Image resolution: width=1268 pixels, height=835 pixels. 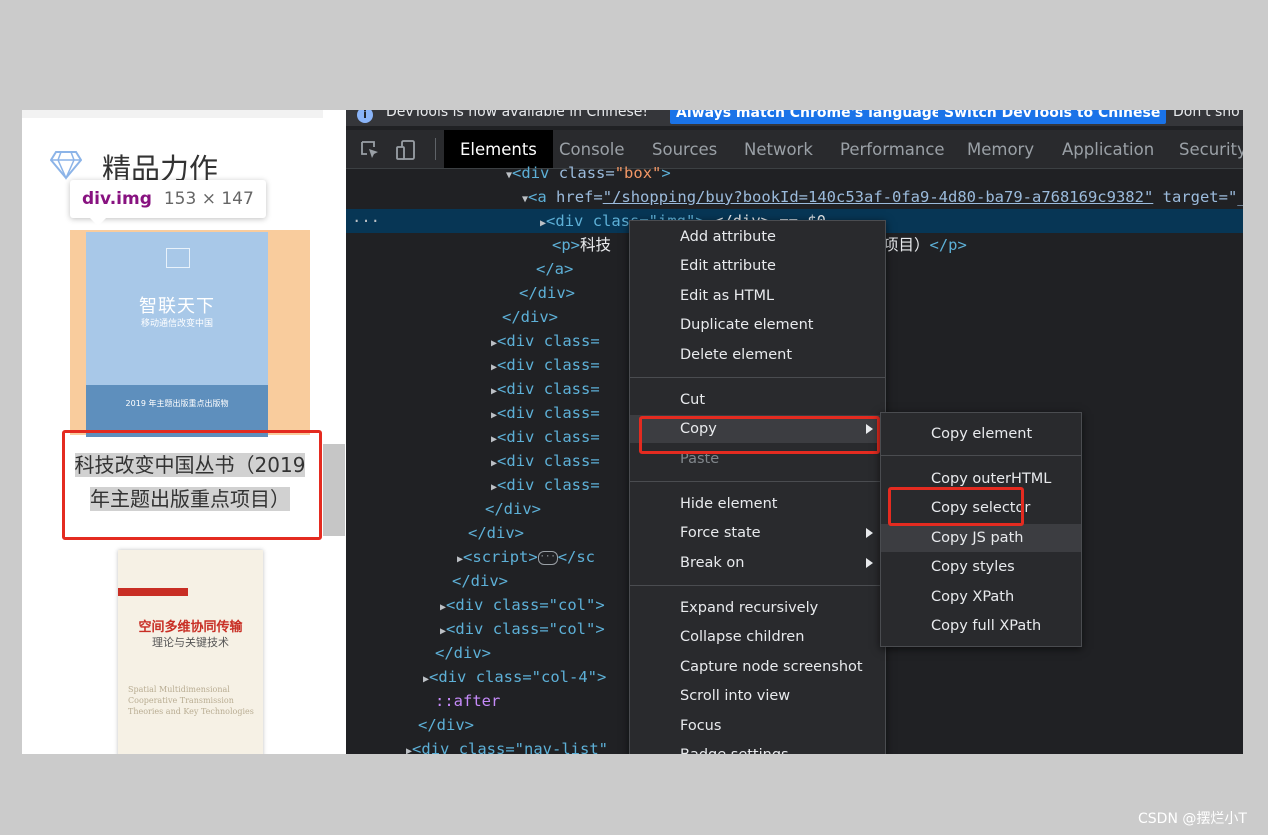 What do you see at coordinates (190, 642) in the screenshot?
I see `book2-subtitle: 理论与关键技术` at bounding box center [190, 642].